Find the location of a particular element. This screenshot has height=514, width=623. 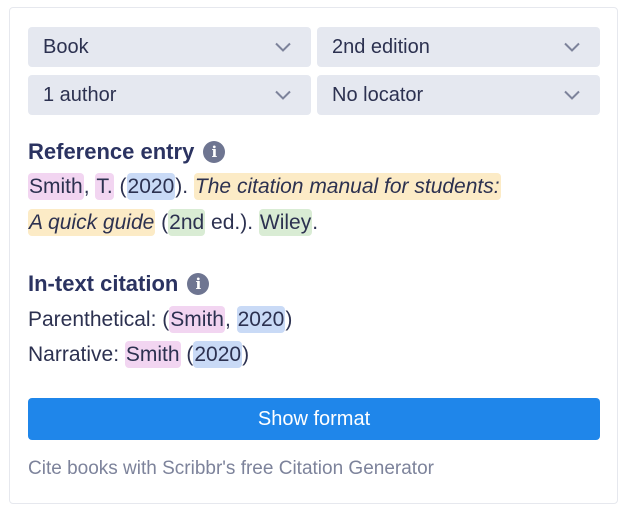

reference-entry-heading: Reference entry i is located at coordinates (127, 152).